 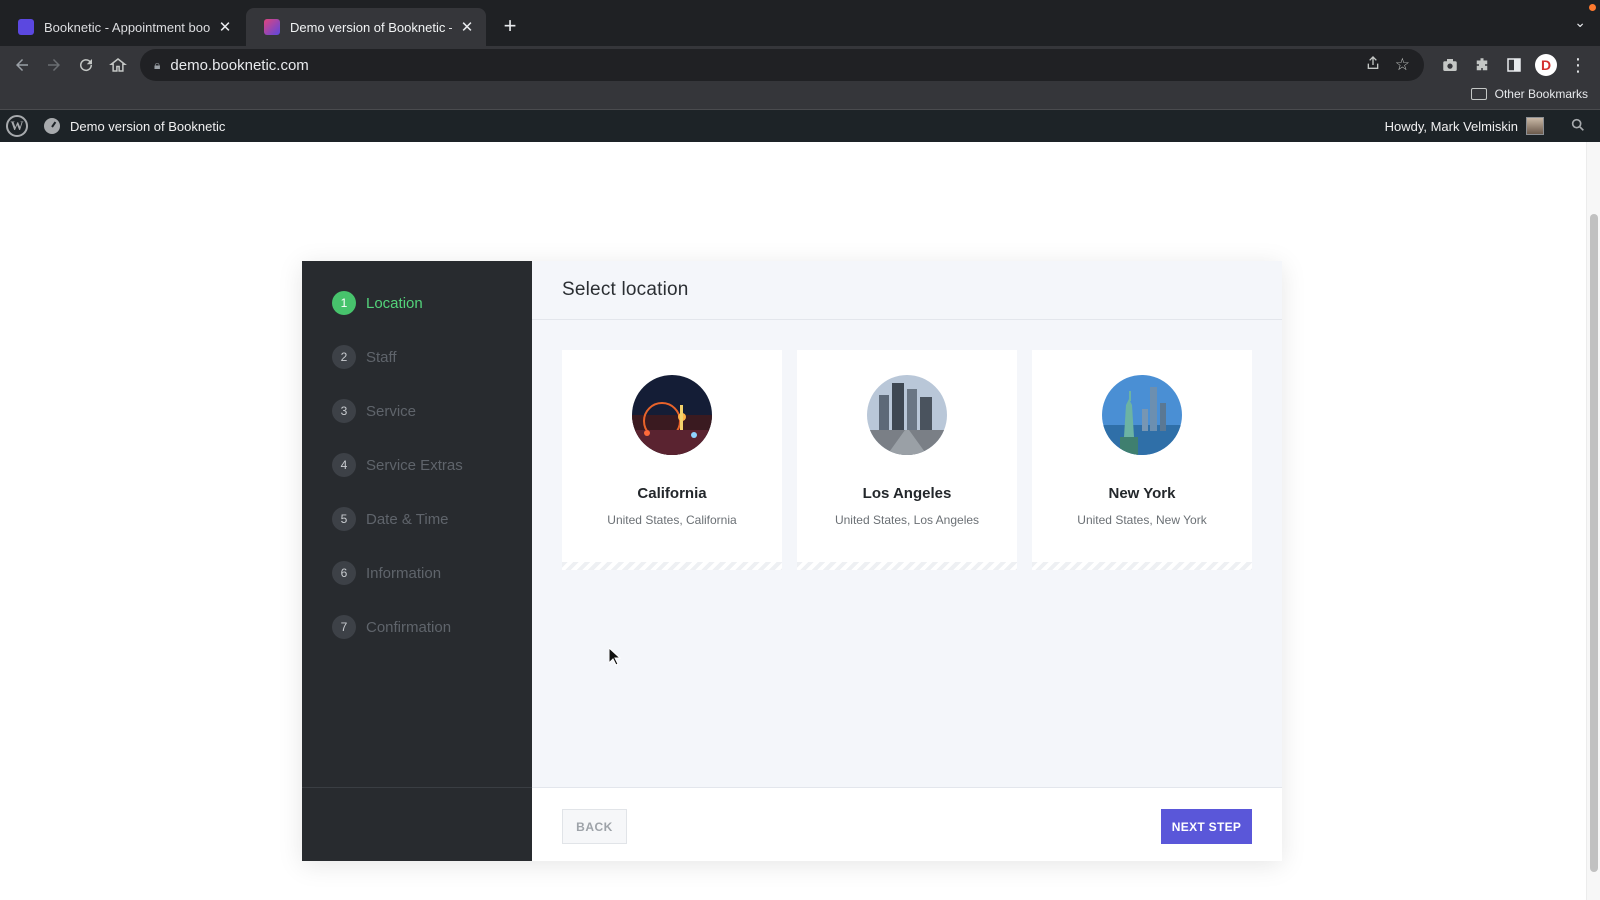 I want to click on next-step-button: NEXT STEP, so click(x=1206, y=826).